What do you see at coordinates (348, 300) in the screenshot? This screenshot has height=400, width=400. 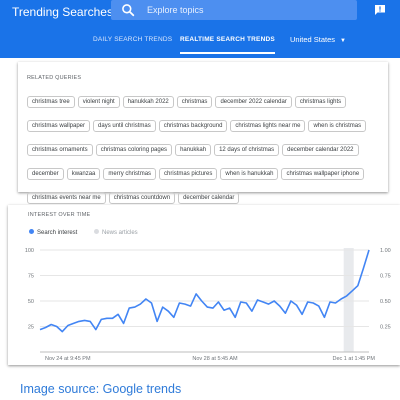 I see `news-highlight-band` at bounding box center [348, 300].